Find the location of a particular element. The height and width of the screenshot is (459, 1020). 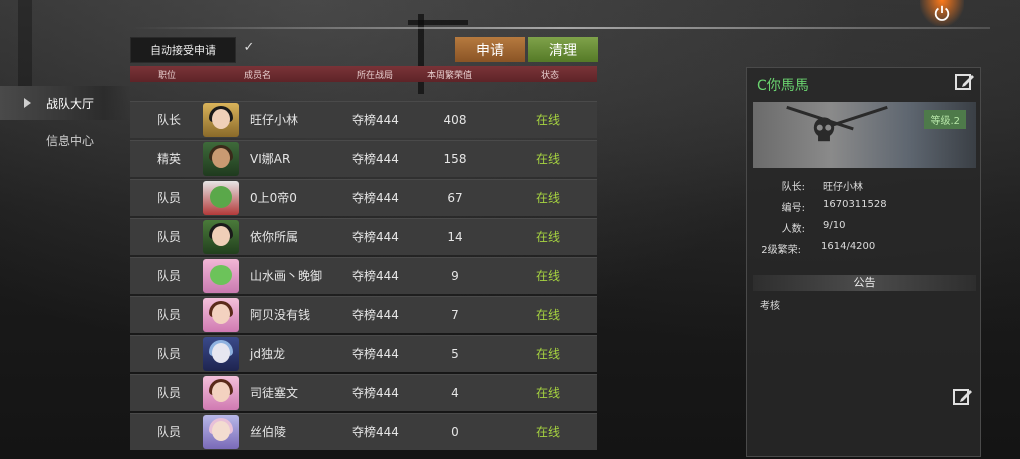

member-score: 7 is located at coordinates (455, 315).